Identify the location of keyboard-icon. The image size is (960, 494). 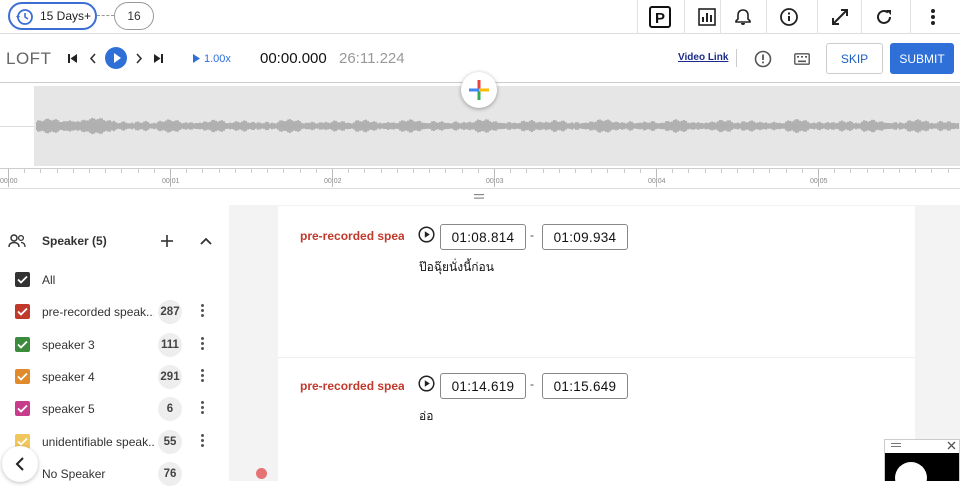
(802, 59).